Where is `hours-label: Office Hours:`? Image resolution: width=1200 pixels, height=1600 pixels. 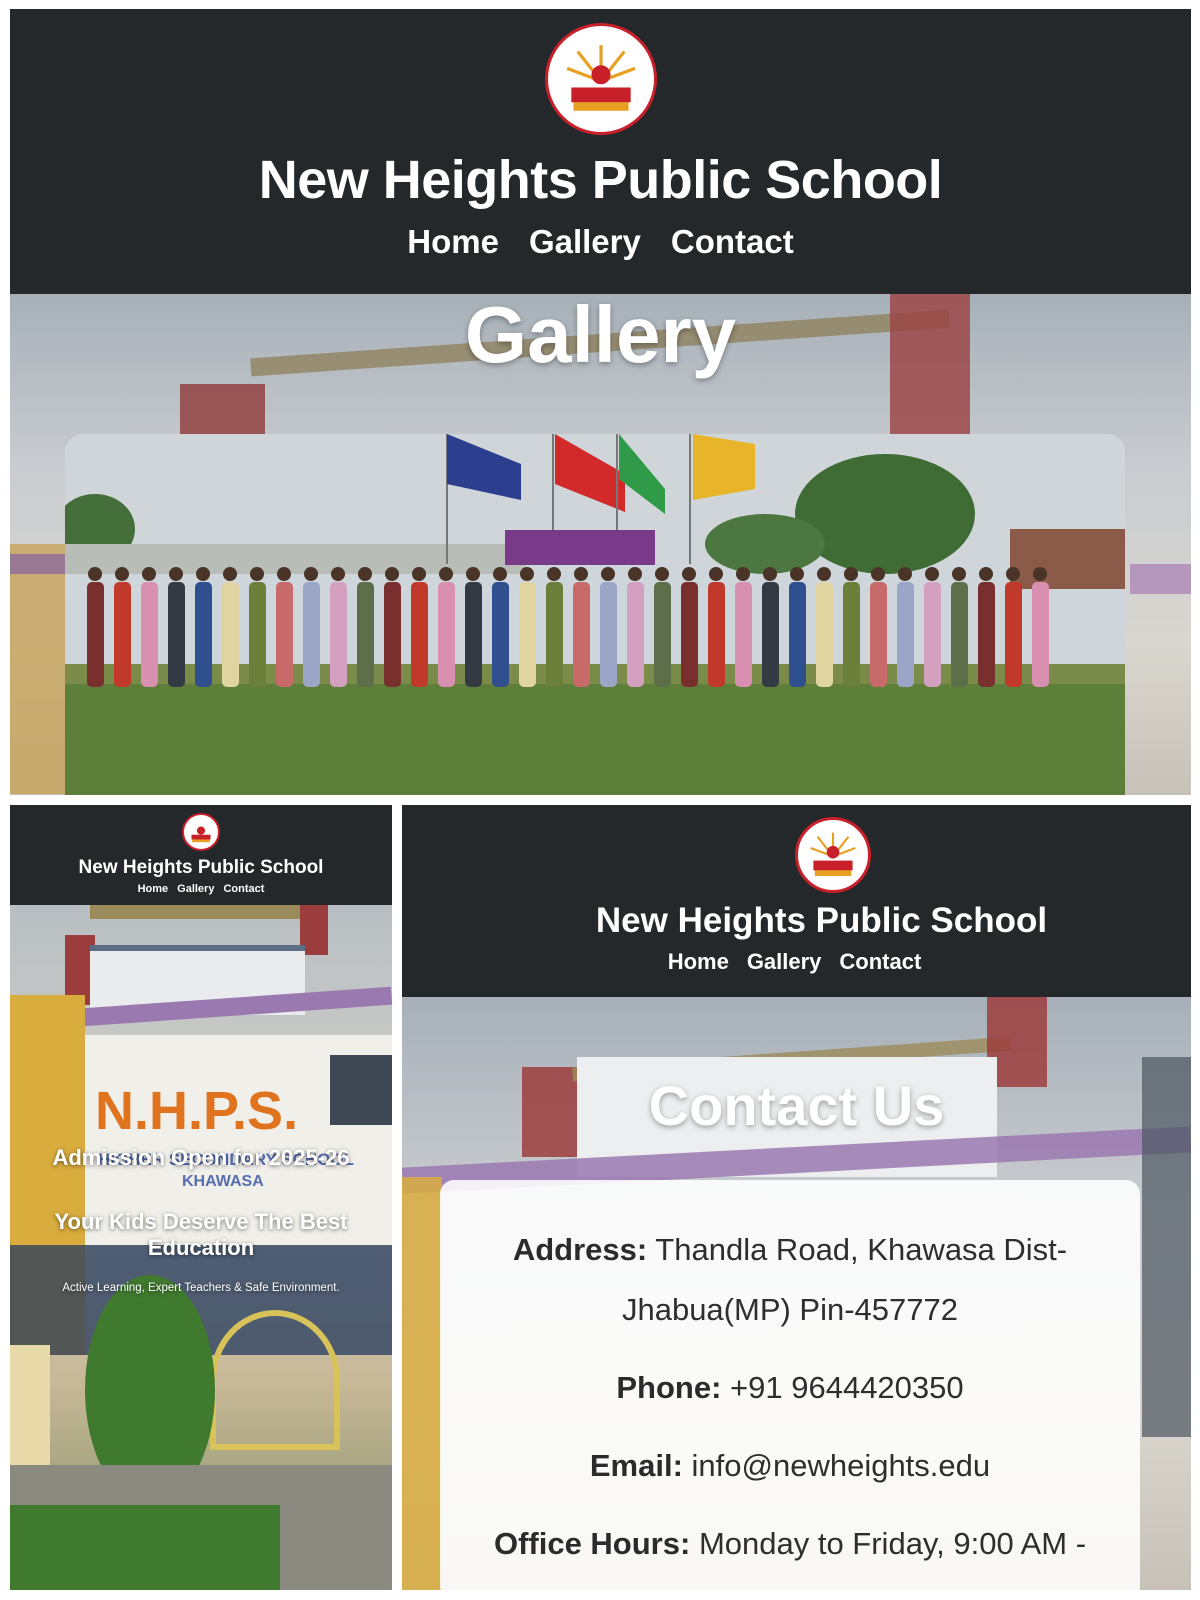 hours-label: Office Hours: is located at coordinates (592, 1543).